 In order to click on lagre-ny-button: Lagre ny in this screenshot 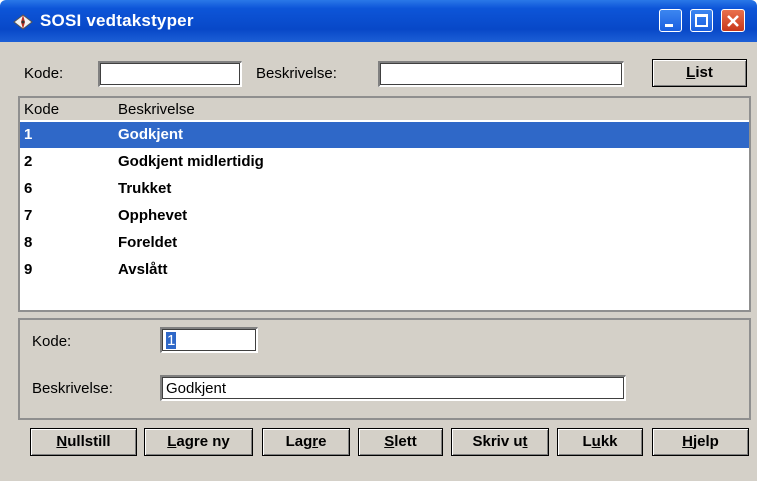, I will do `click(198, 442)`.